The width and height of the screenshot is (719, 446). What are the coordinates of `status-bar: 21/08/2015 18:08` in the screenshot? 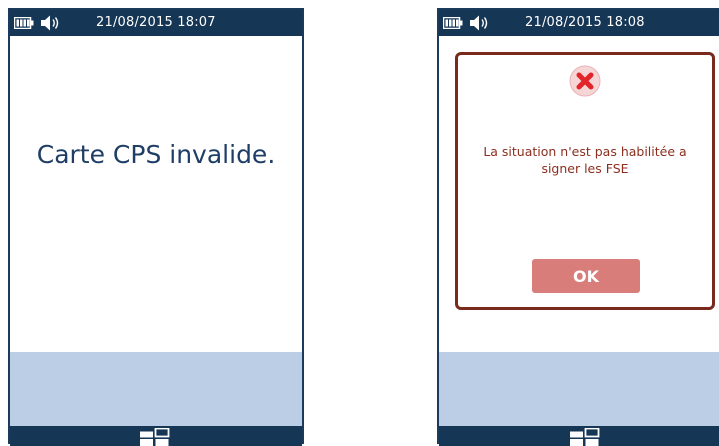 It's located at (579, 23).